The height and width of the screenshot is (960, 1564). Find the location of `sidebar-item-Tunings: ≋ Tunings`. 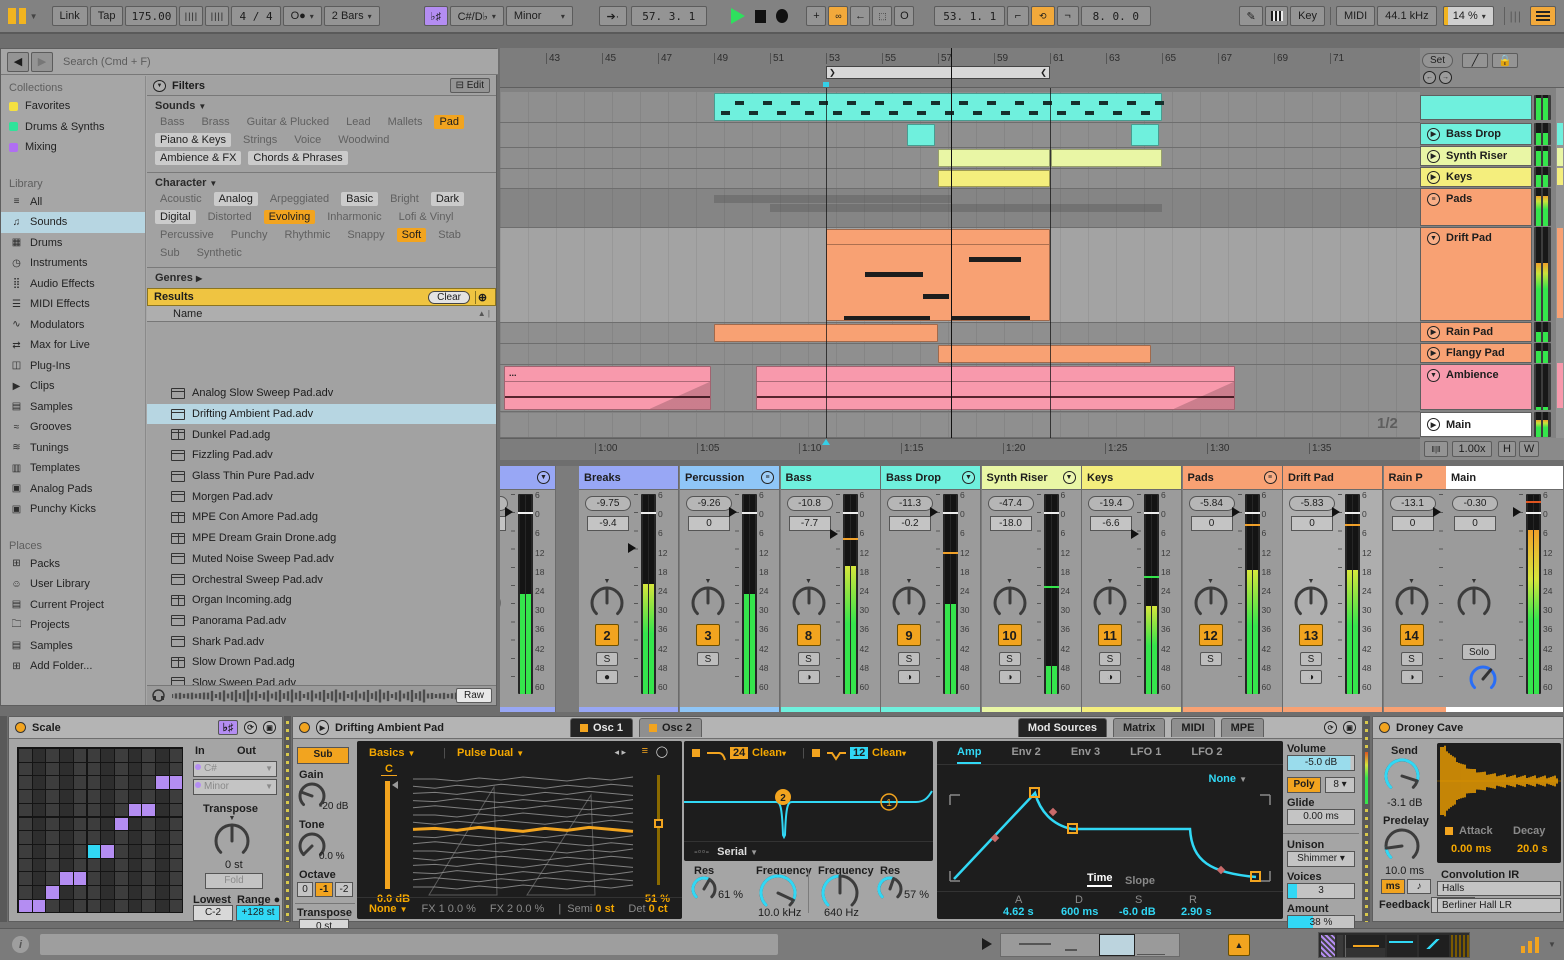

sidebar-item-Tunings: ≋ Tunings is located at coordinates (73, 448).